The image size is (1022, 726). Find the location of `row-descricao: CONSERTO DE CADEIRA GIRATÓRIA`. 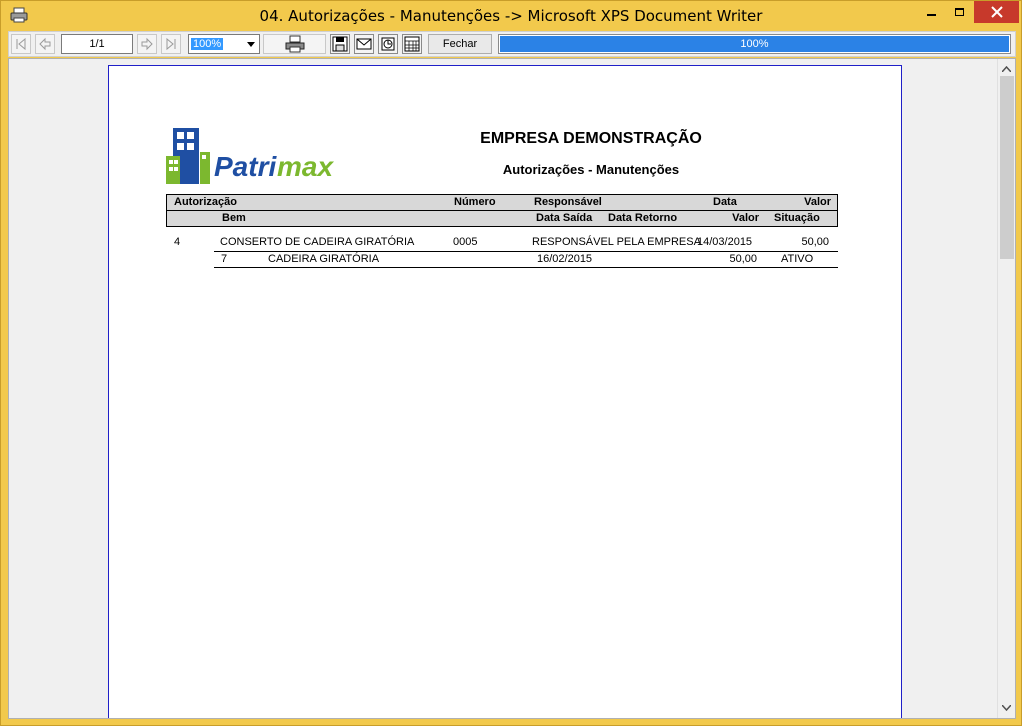

row-descricao: CONSERTO DE CADEIRA GIRATÓRIA is located at coordinates (317, 242).